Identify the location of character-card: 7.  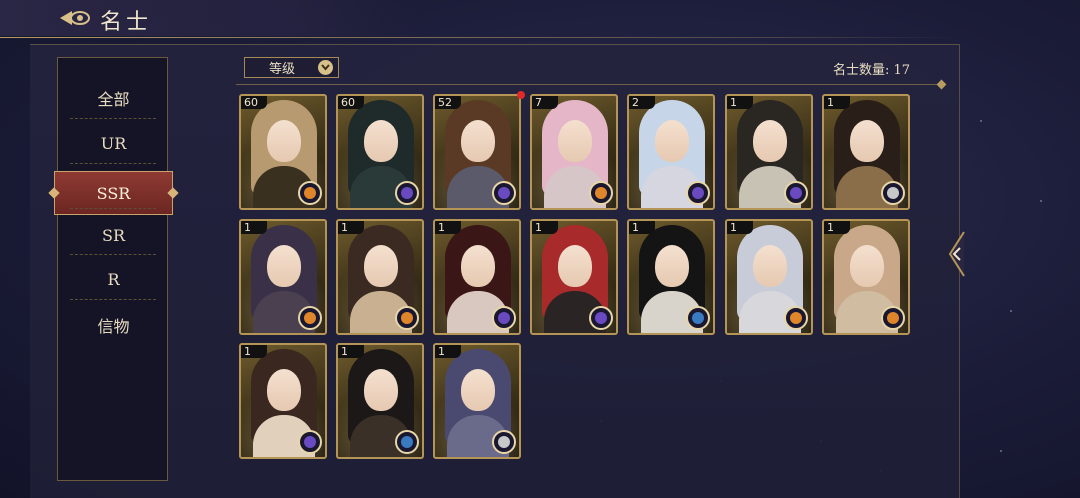
(574, 152).